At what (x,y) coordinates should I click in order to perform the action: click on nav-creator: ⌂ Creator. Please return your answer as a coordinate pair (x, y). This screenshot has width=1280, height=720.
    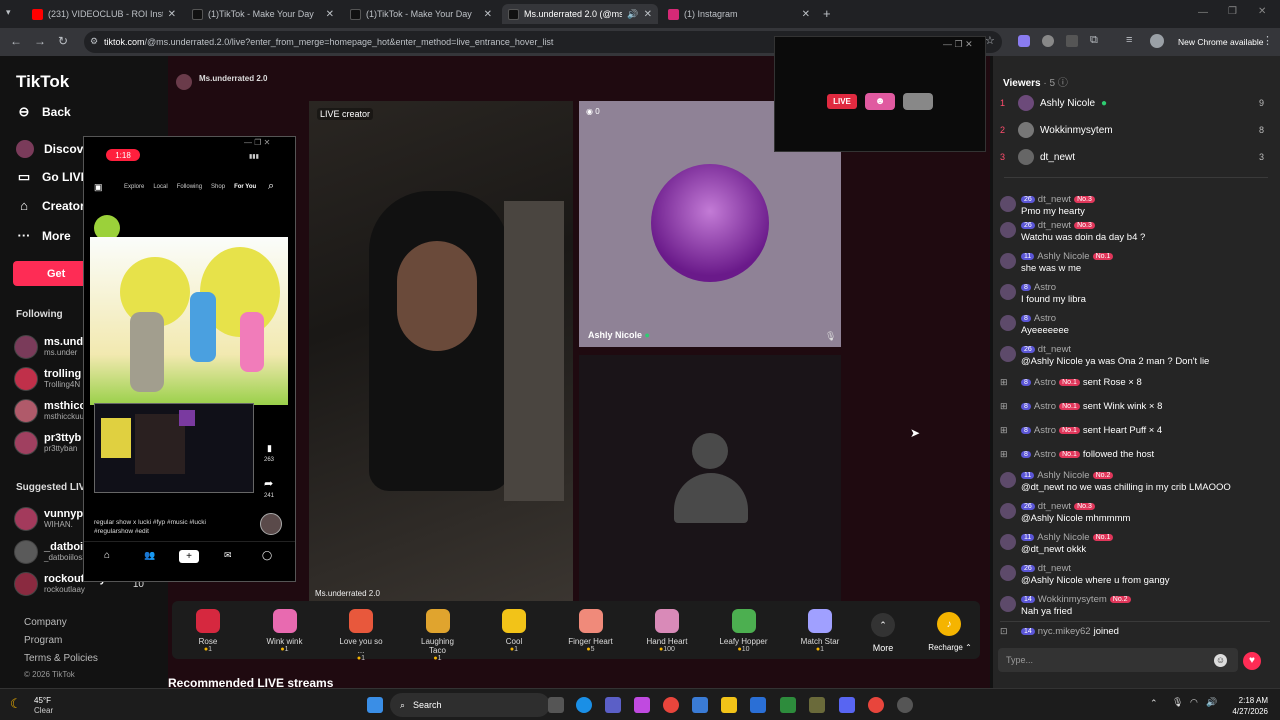
    Looking at the image, I should click on (50, 205).